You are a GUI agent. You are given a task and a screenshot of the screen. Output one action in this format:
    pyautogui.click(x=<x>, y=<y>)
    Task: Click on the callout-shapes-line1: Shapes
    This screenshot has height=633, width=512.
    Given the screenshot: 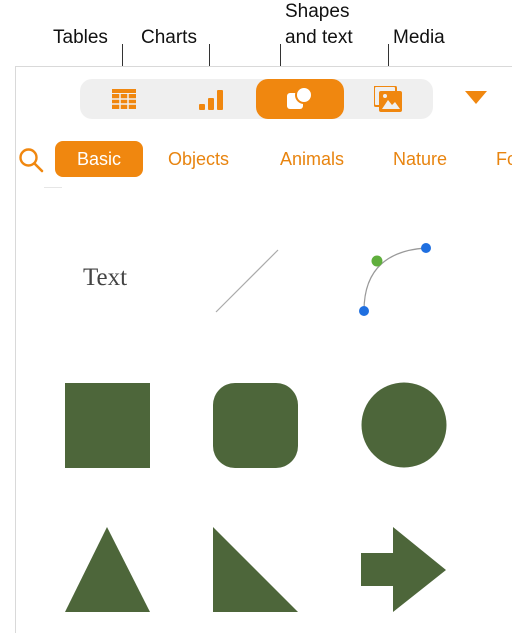 What is the action you would take?
    pyautogui.click(x=317, y=11)
    